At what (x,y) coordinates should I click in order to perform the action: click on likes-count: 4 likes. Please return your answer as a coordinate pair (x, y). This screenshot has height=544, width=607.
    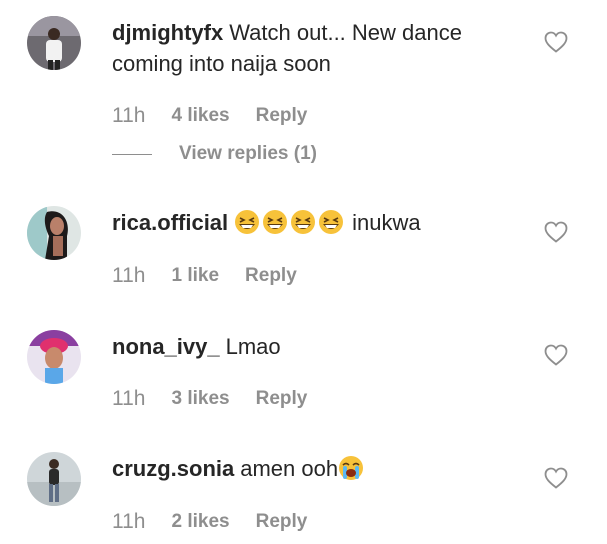
    Looking at the image, I should click on (200, 116).